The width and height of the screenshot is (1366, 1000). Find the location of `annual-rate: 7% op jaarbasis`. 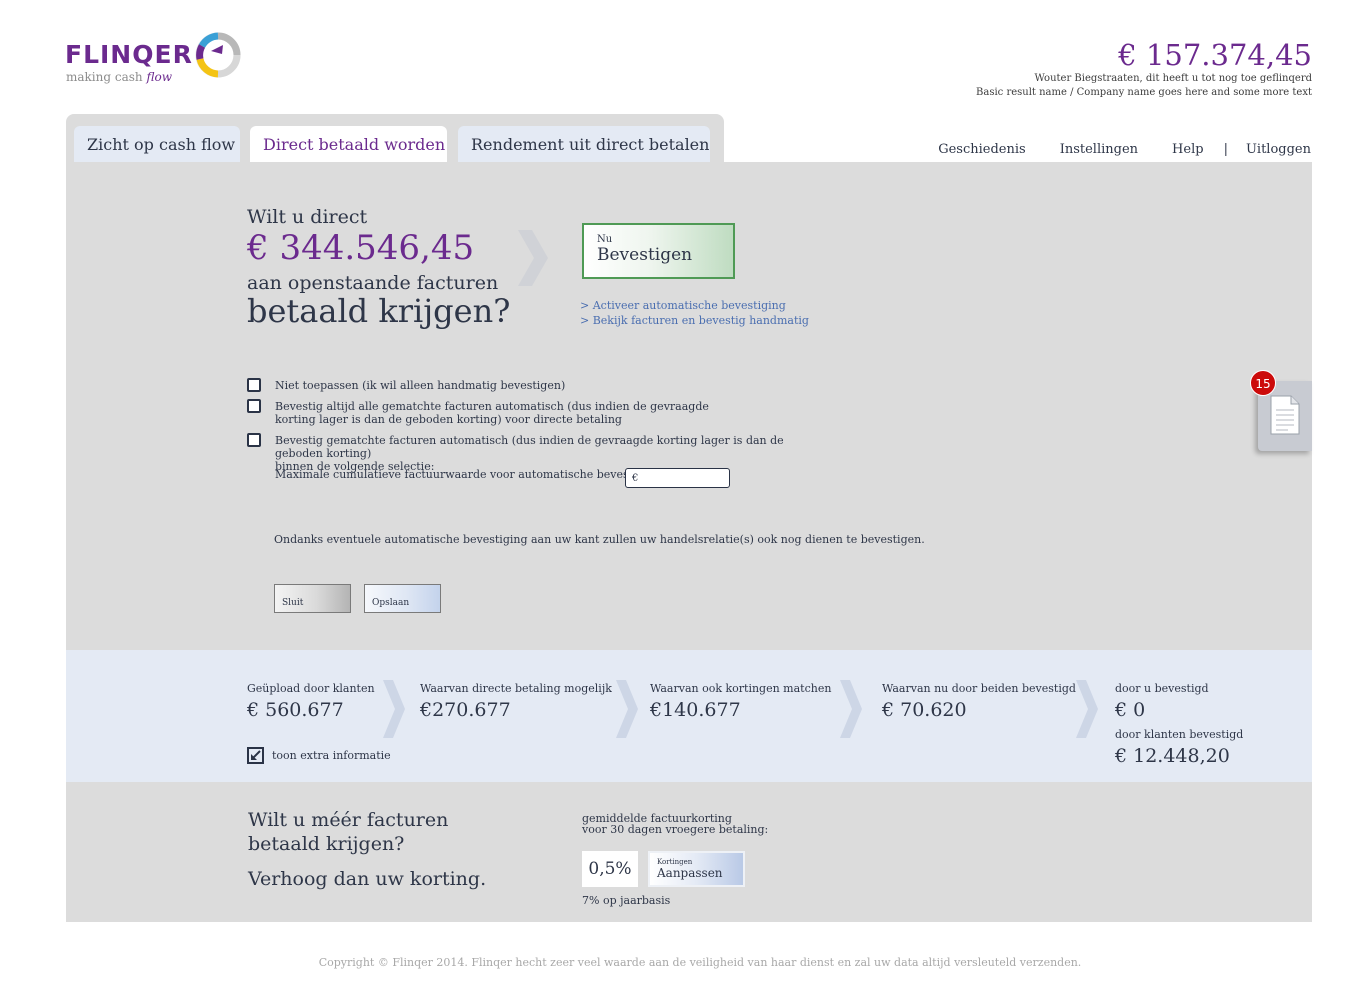

annual-rate: 7% op jaarbasis is located at coordinates (626, 900).